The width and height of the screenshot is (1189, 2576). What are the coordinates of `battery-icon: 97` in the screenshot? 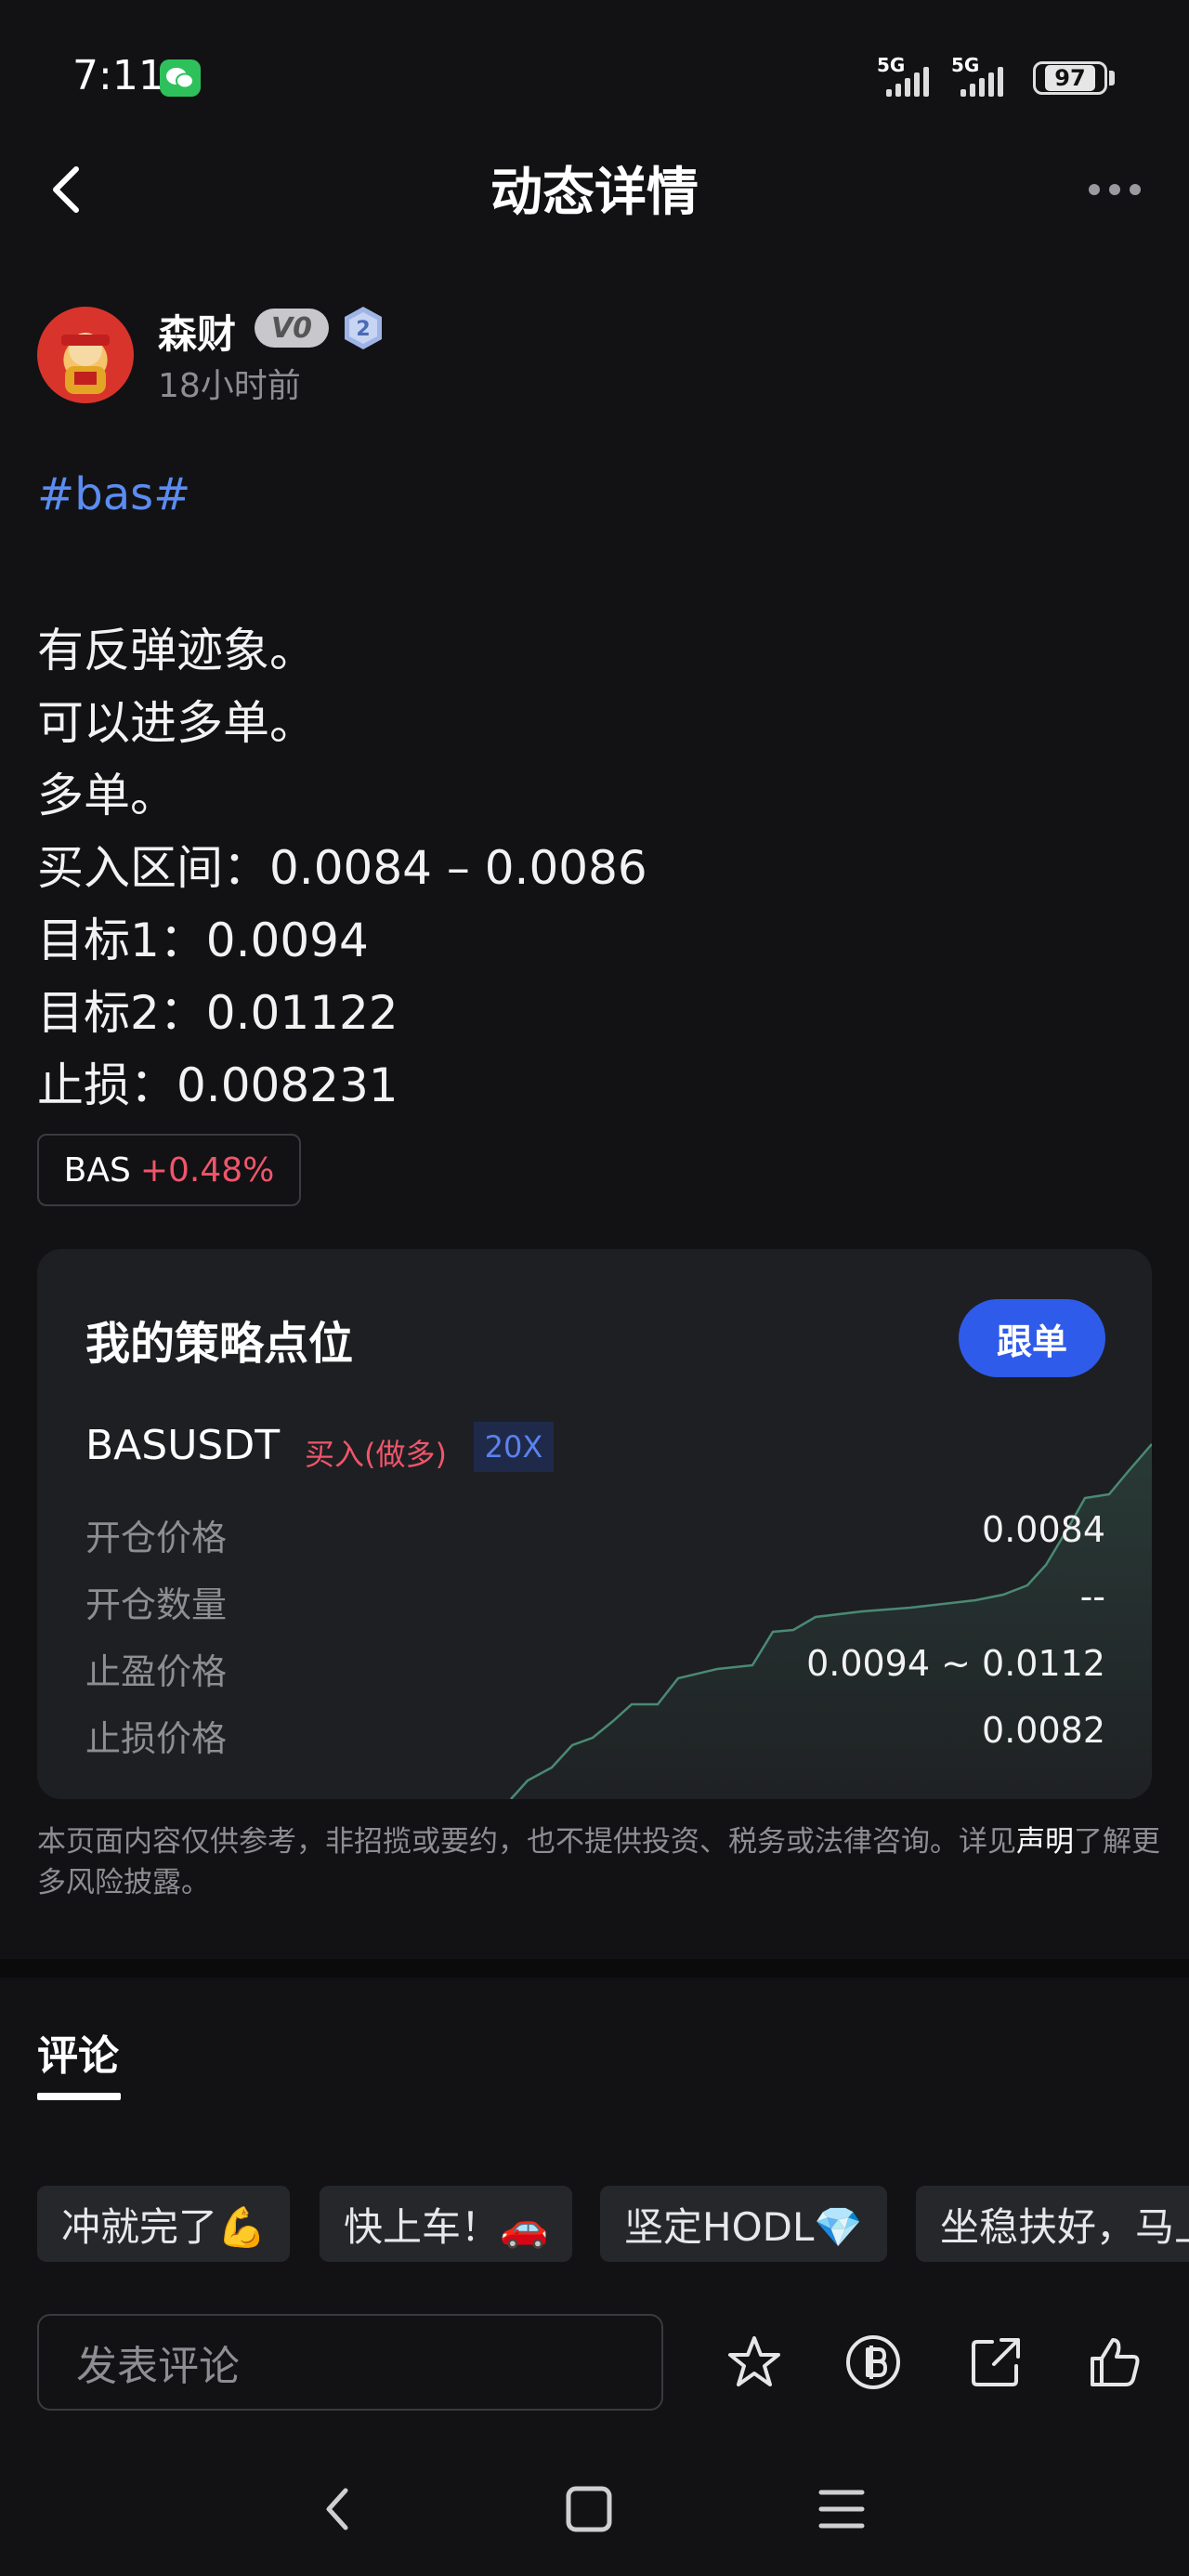 It's located at (1070, 78).